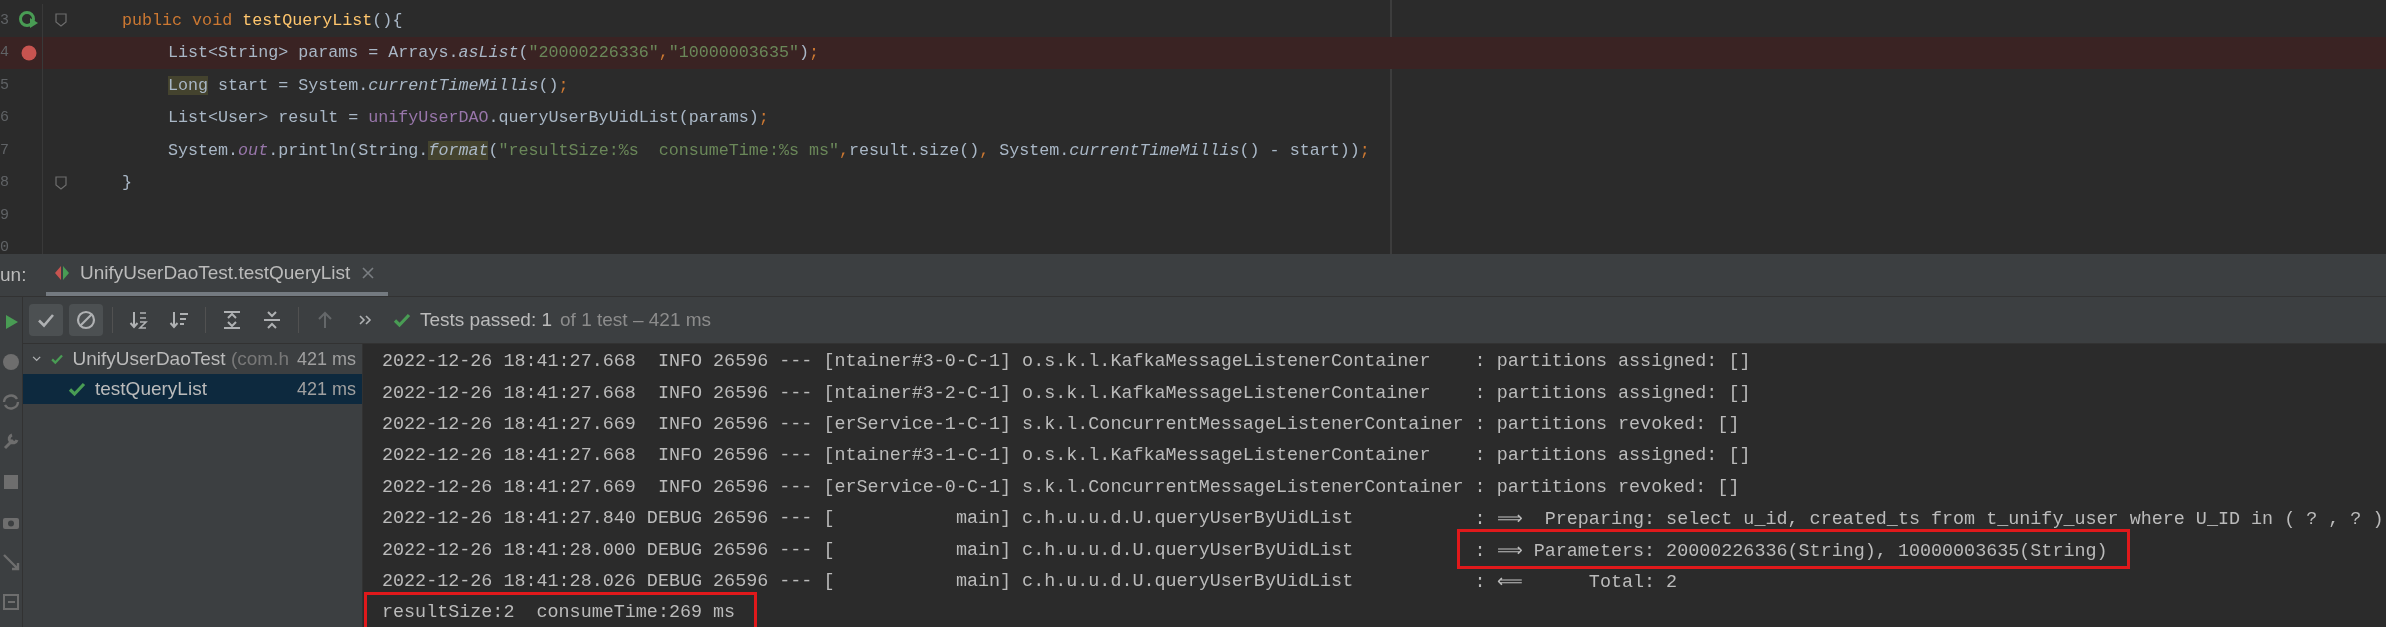  Describe the element at coordinates (272, 320) in the screenshot. I see `collapse-all-icon` at that location.